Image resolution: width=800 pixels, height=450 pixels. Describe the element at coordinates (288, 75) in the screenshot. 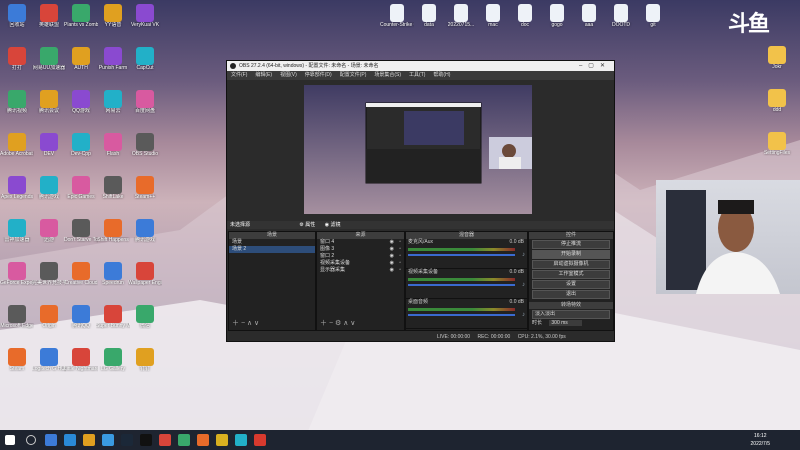

I see `menu-item: 视图(V)` at that location.